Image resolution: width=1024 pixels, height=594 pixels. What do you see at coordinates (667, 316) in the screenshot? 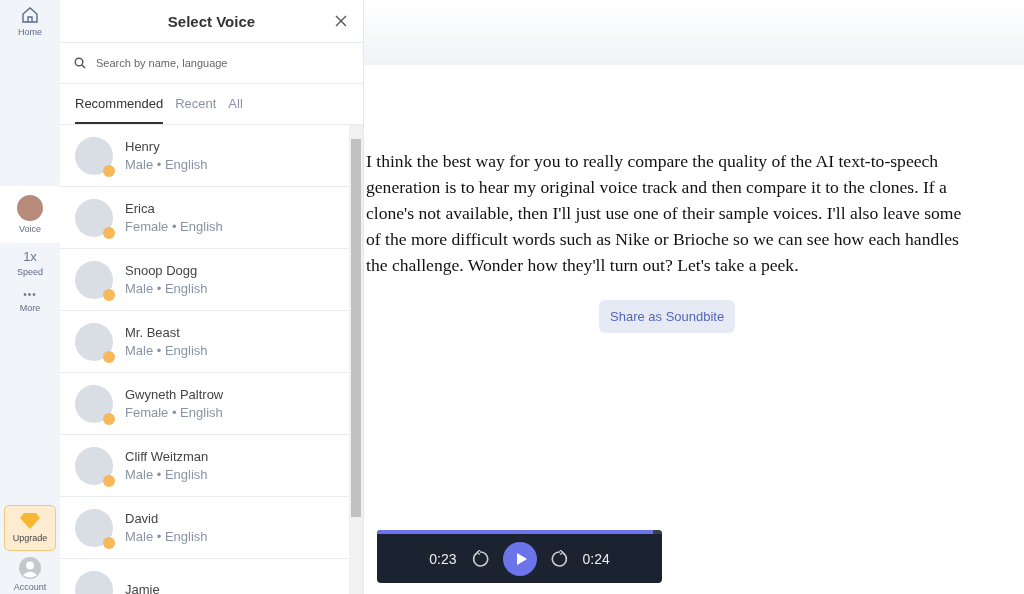
I see `share-button: Share as Soundbite` at bounding box center [667, 316].